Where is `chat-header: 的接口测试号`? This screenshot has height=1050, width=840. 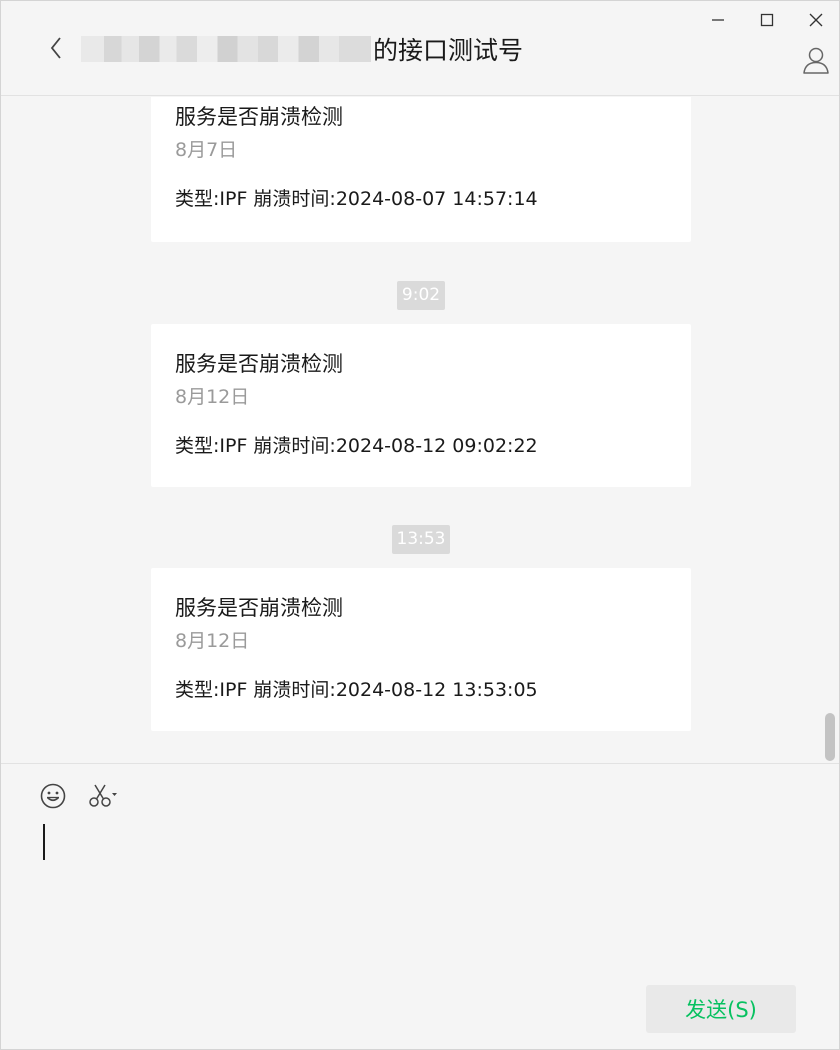
chat-header: 的接口测试号 is located at coordinates (420, 48).